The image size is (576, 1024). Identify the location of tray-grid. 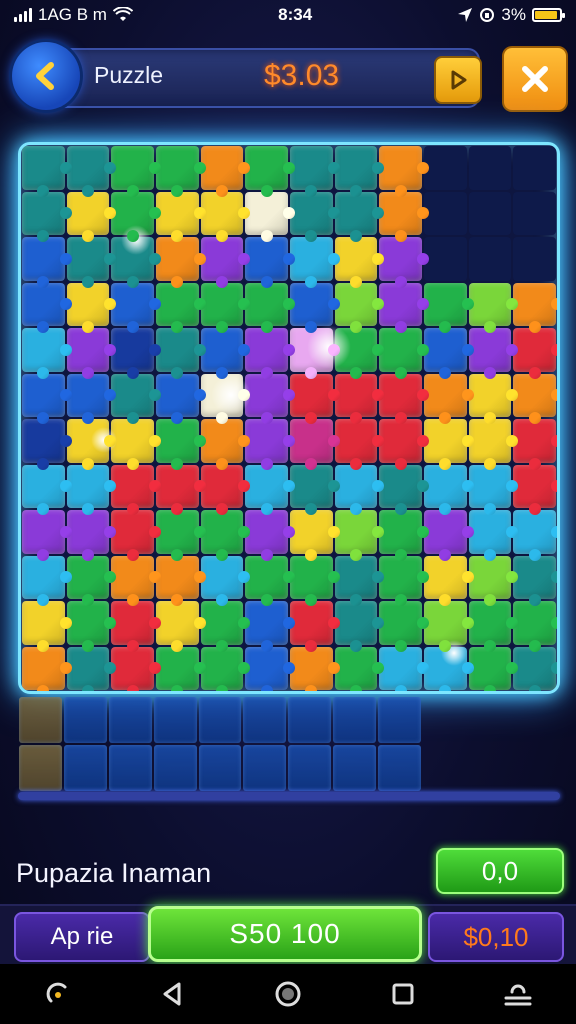
(220, 744).